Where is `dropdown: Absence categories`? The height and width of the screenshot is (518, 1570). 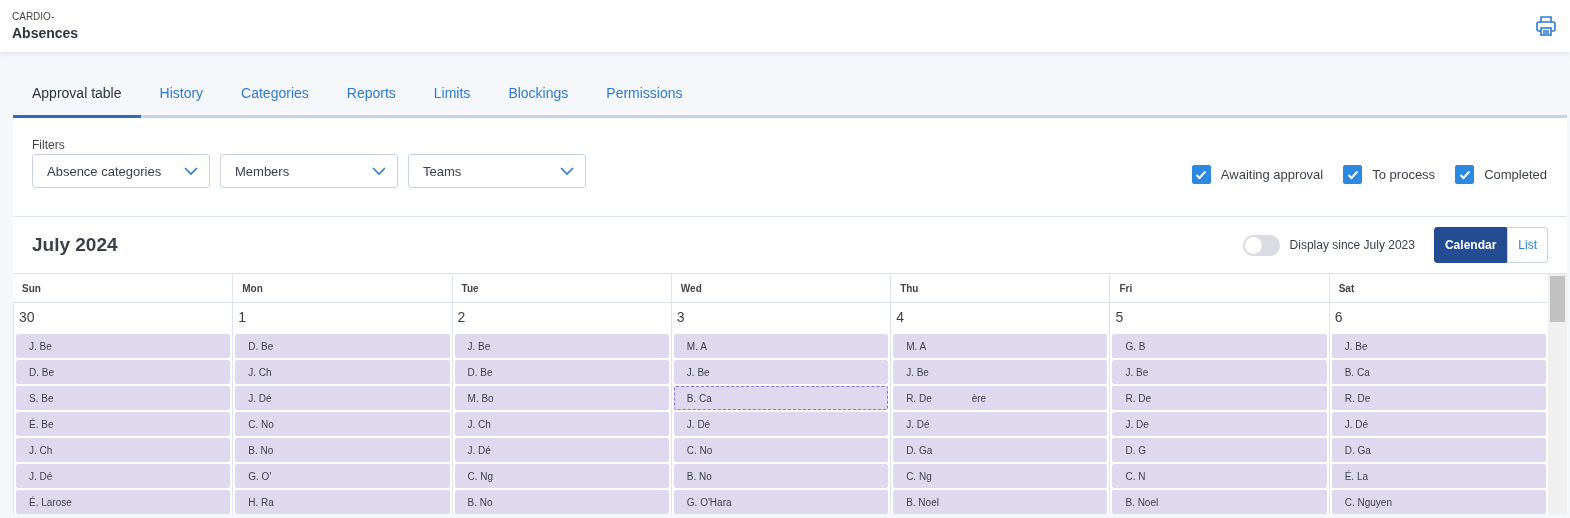
dropdown: Absence categories is located at coordinates (121, 171).